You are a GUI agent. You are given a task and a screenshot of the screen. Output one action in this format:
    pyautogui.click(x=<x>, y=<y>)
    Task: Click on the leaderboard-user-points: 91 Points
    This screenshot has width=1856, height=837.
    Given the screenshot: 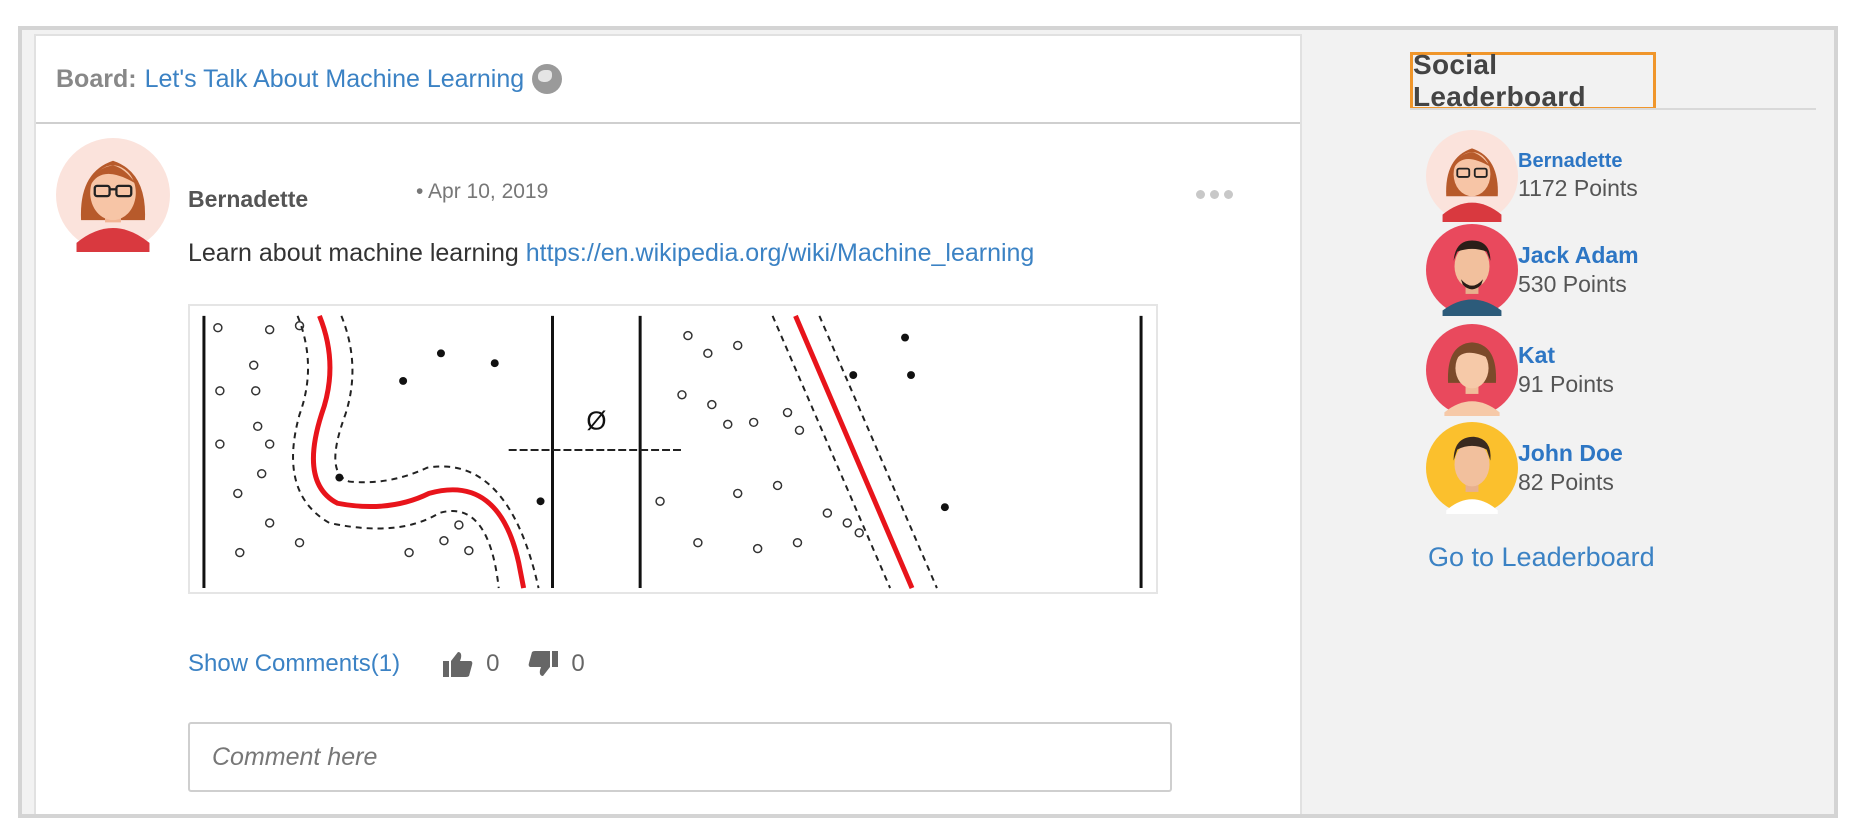 What is the action you would take?
    pyautogui.click(x=1566, y=384)
    